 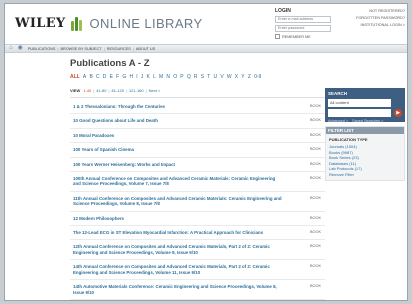 What do you see at coordinates (101, 90) in the screenshot?
I see `page-link: 41-80` at bounding box center [101, 90].